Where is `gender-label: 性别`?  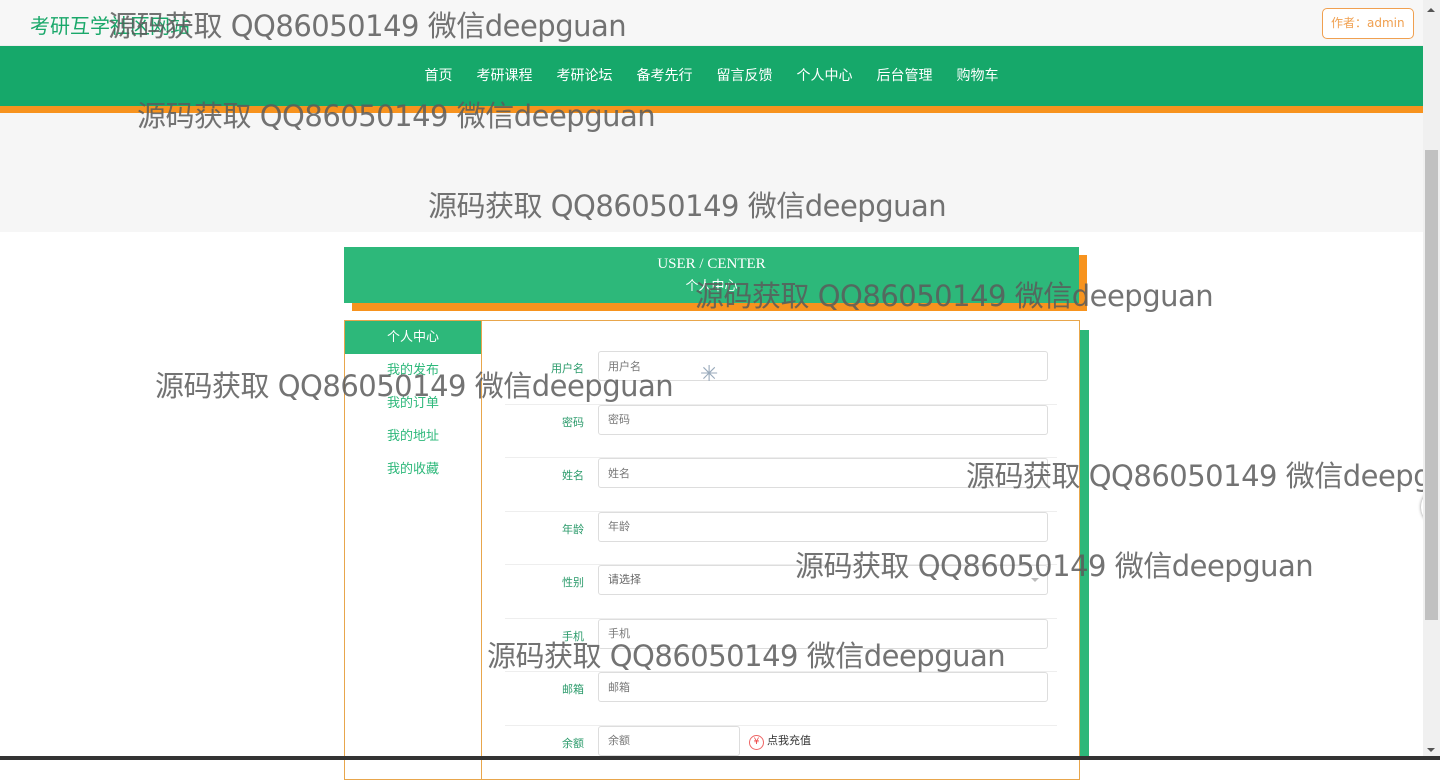
gender-label: 性别 is located at coordinates (573, 582).